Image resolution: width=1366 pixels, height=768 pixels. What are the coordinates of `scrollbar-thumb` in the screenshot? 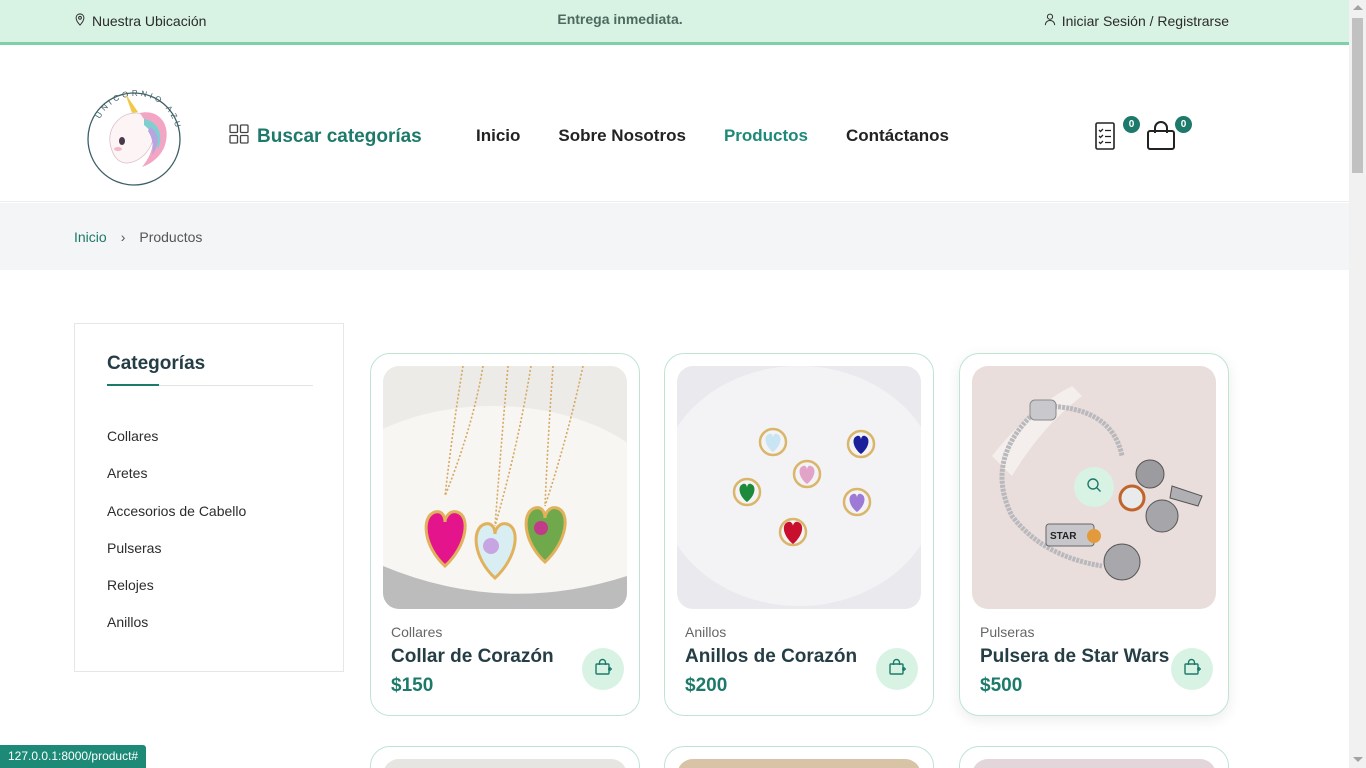 It's located at (1357, 95).